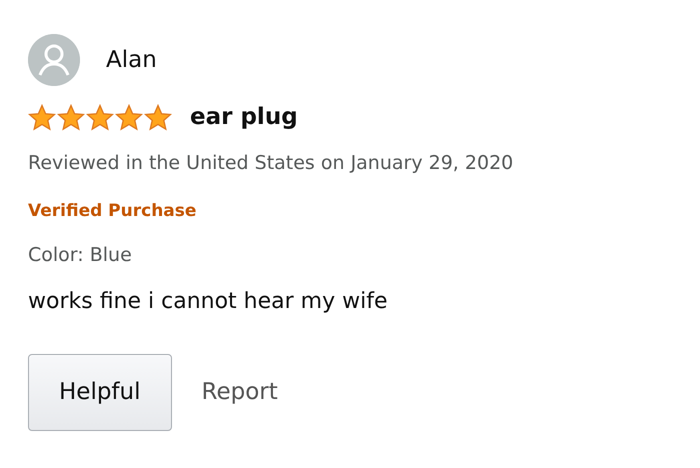  Describe the element at coordinates (208, 302) in the screenshot. I see `review-text: works fine i cannot hear my wife` at that location.